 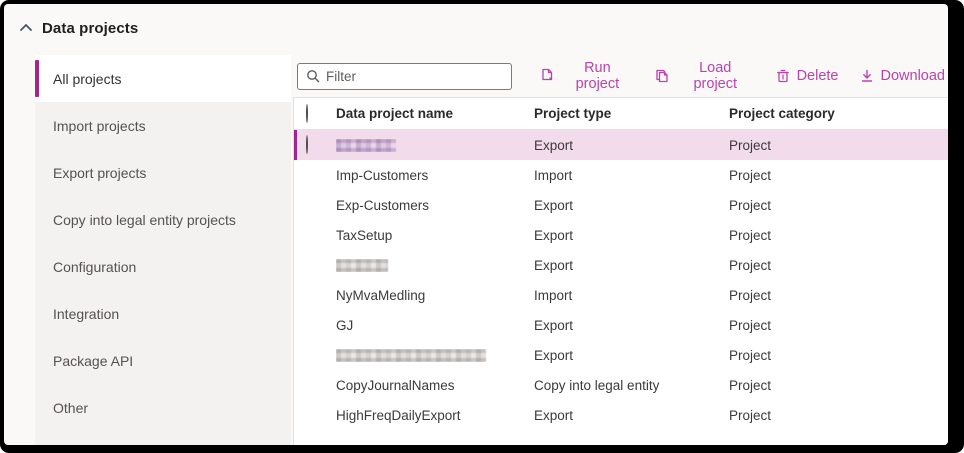 I want to click on sidebar-item-all-projects: All projects, so click(x=163, y=78).